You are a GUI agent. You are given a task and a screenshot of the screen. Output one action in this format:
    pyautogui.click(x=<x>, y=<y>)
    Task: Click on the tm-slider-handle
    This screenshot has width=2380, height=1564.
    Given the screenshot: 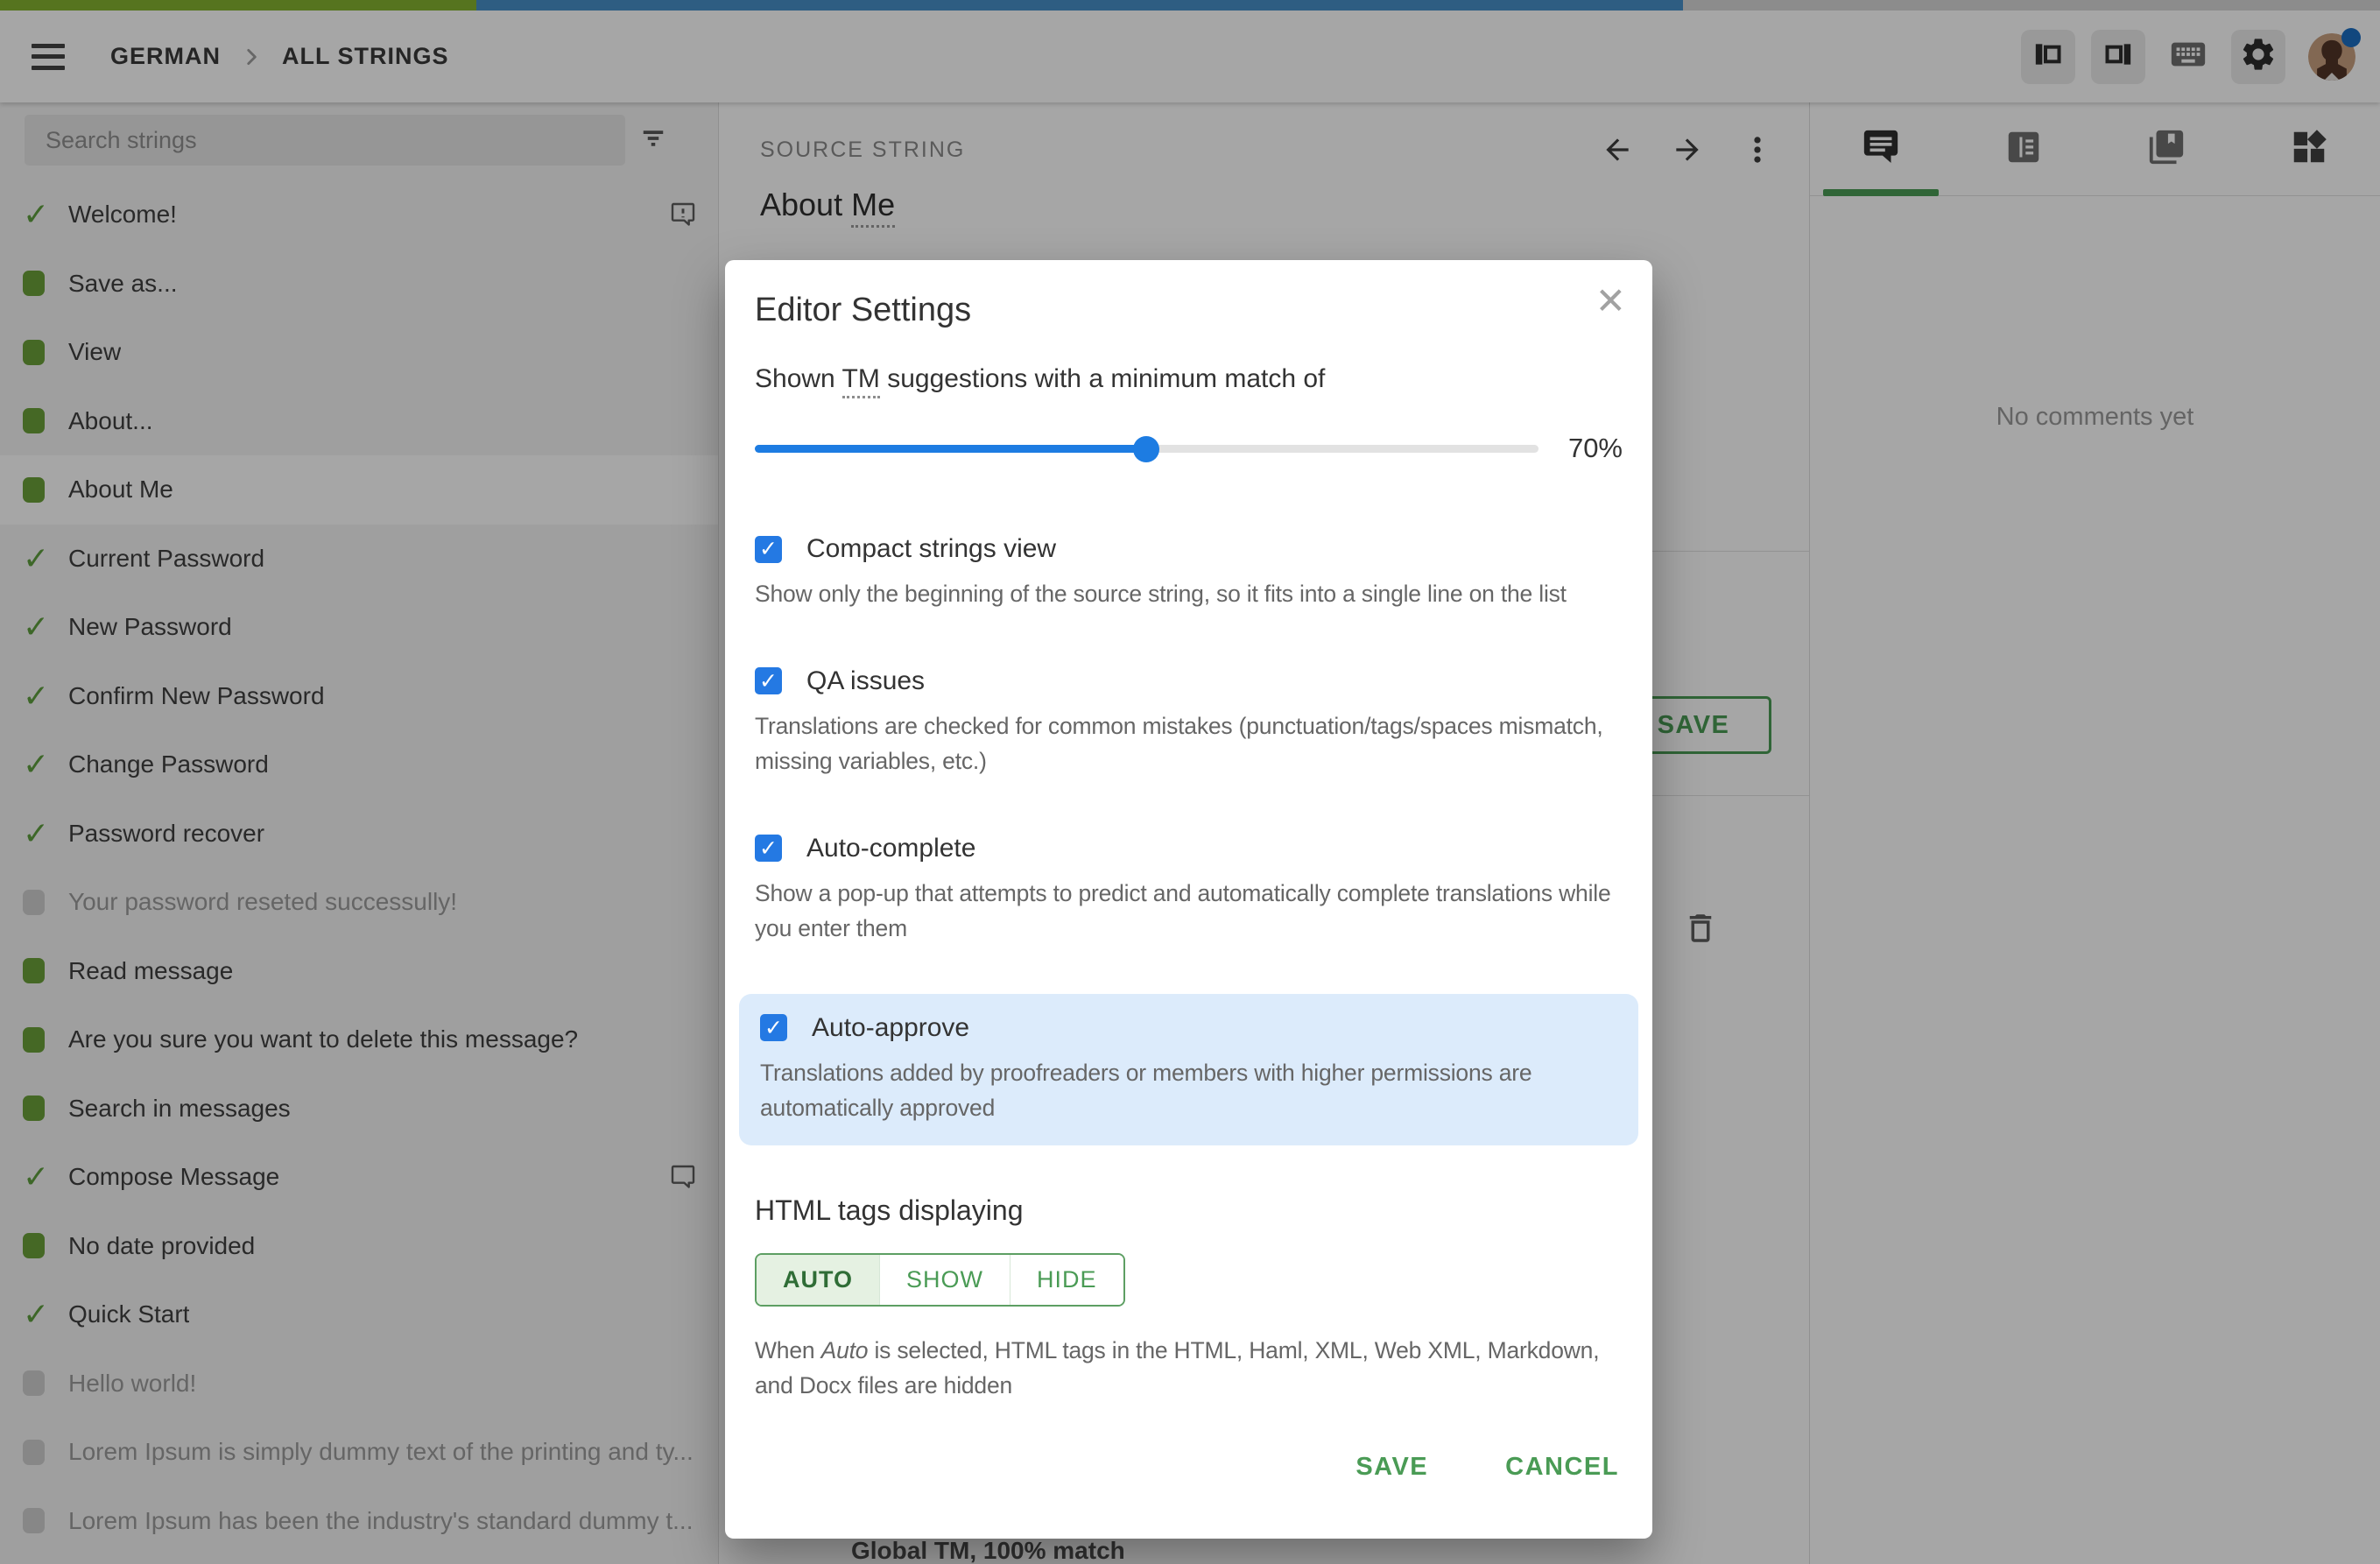 What is the action you would take?
    pyautogui.click(x=1146, y=449)
    